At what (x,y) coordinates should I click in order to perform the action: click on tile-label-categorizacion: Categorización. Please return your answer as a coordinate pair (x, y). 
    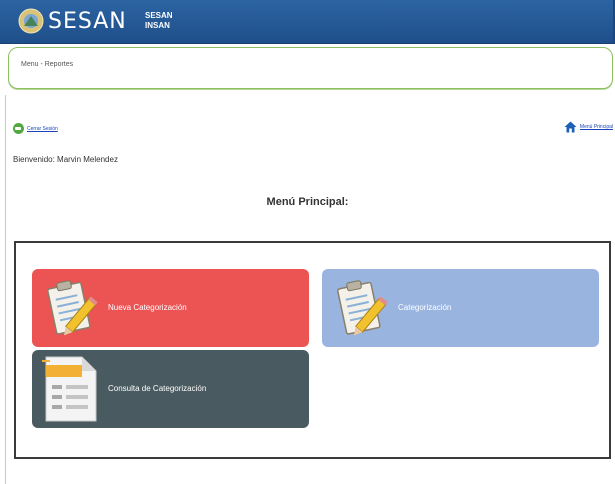
    Looking at the image, I should click on (425, 307).